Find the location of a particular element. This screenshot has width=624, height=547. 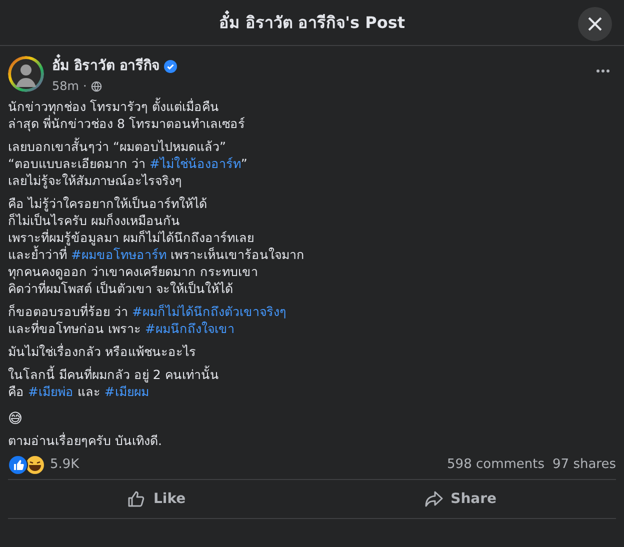

hashtag-link: #ผมขอโทษอาร์ท is located at coordinates (118, 254).